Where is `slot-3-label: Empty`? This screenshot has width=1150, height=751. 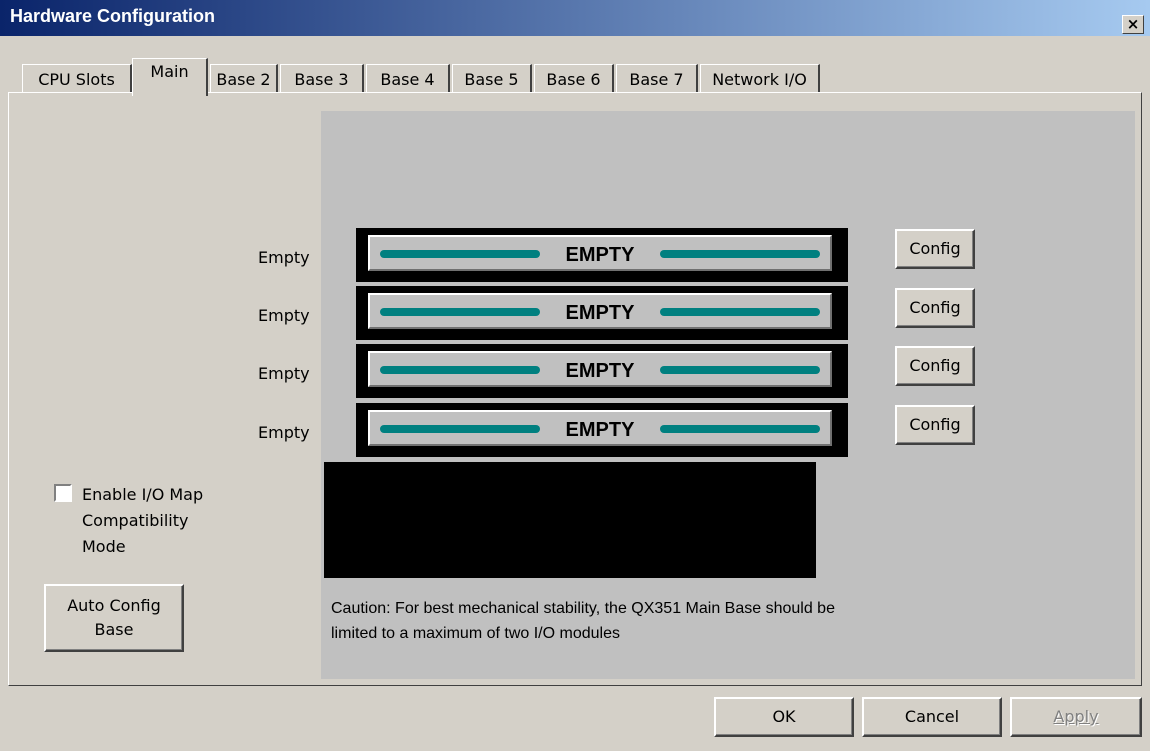 slot-3-label: Empty is located at coordinates (284, 373).